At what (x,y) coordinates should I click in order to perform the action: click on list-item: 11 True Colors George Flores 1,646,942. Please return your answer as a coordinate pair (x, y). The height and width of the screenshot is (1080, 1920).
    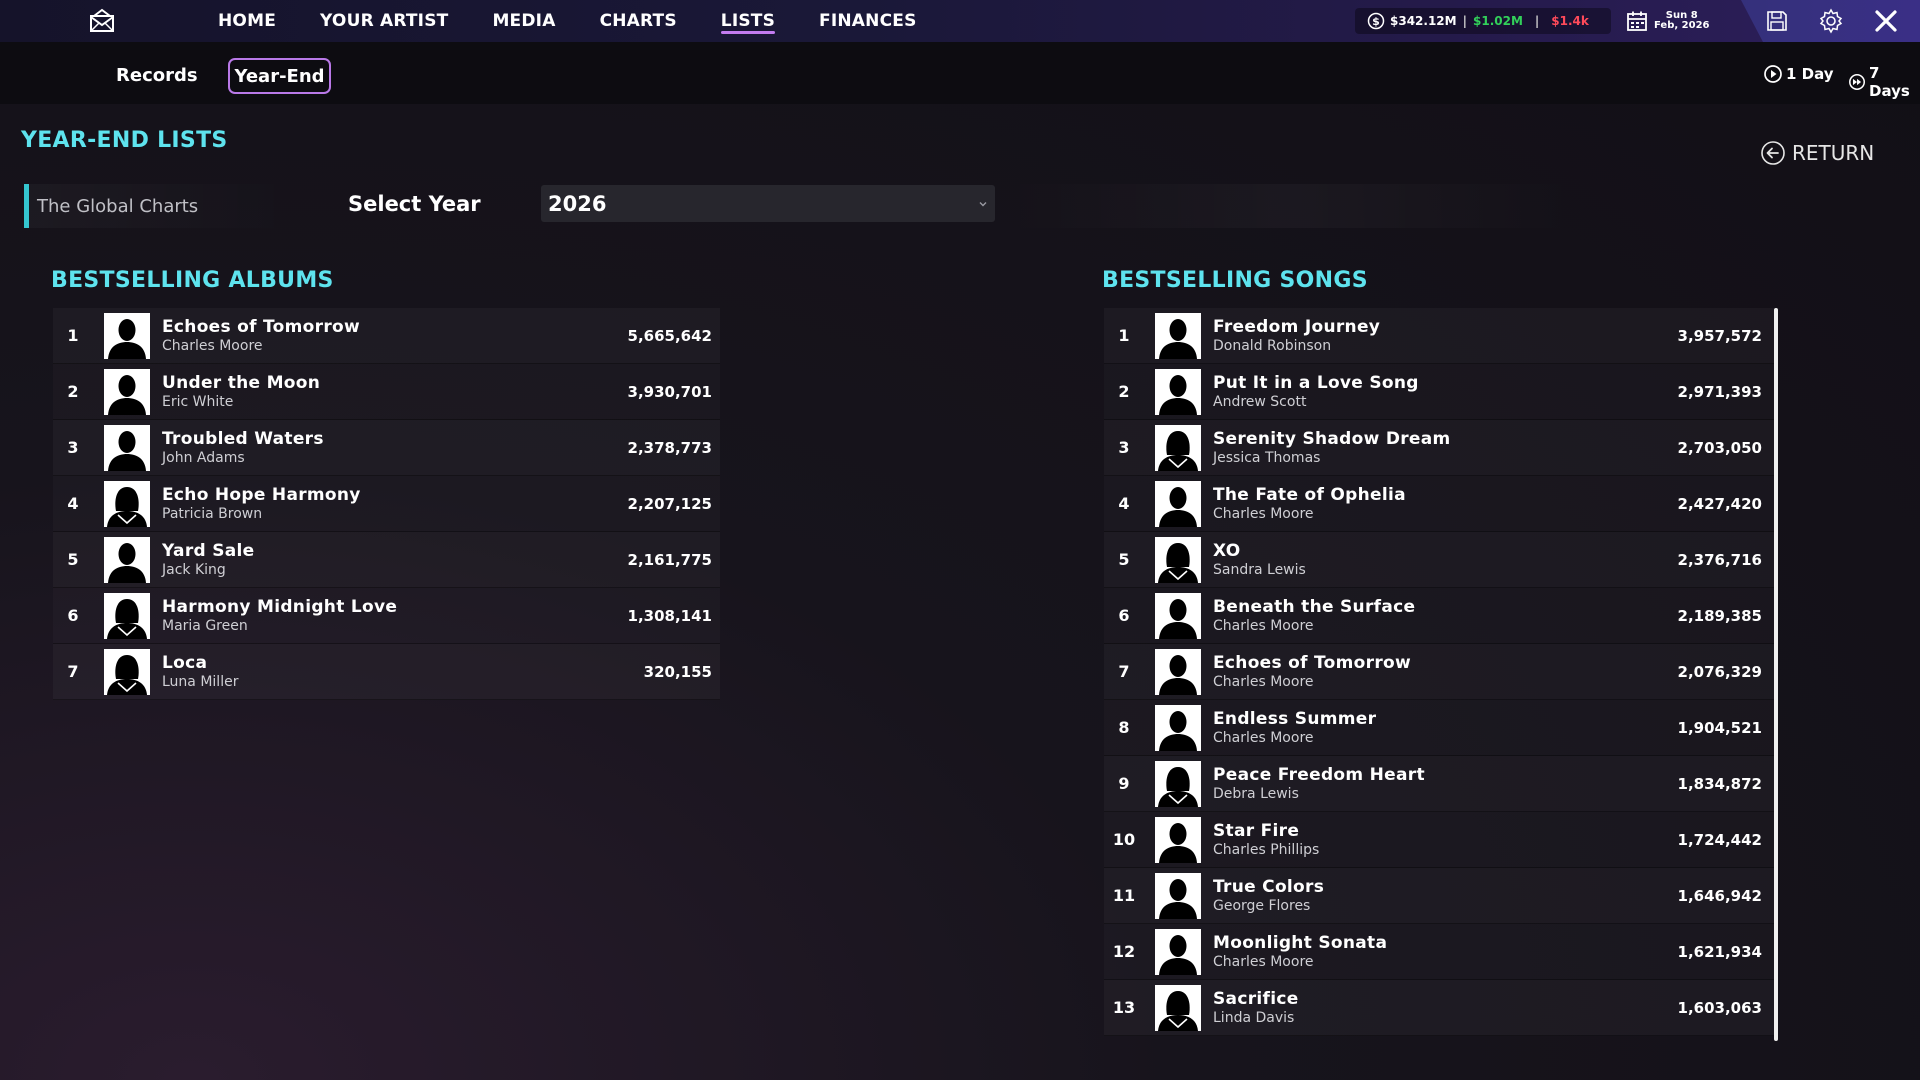
    Looking at the image, I should click on (1439, 896).